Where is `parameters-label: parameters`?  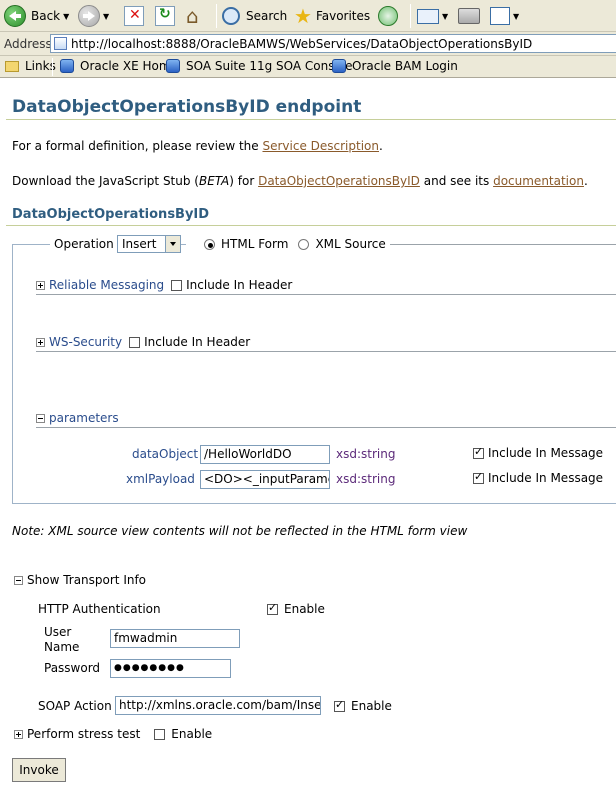 parameters-label: parameters is located at coordinates (84, 418).